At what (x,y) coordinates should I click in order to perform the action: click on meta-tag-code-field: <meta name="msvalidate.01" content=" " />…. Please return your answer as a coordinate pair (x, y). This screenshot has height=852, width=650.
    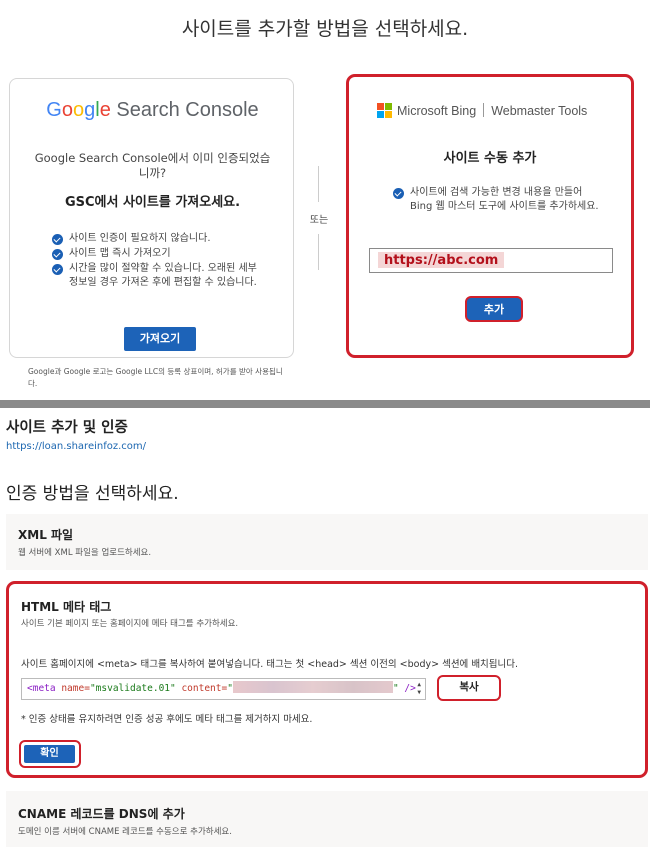
    Looking at the image, I should click on (223, 689).